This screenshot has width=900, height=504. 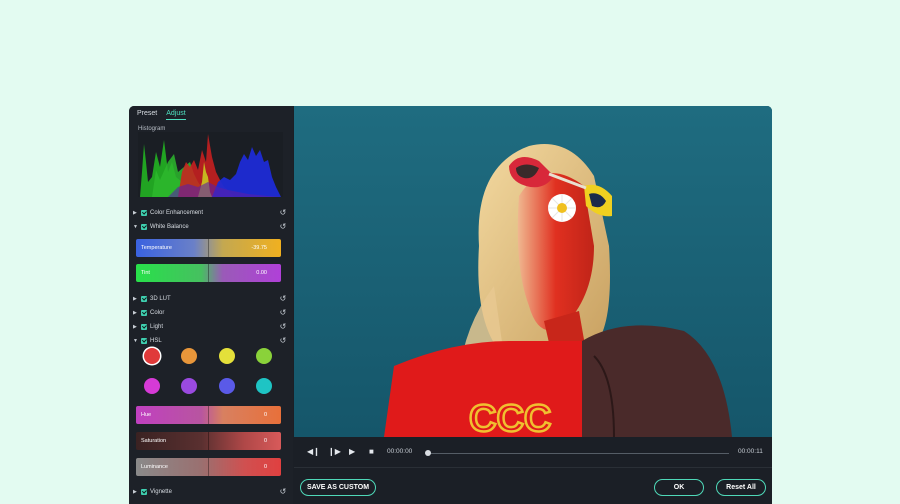 What do you see at coordinates (259, 248) in the screenshot?
I see `temperature-value: -39.75` at bounding box center [259, 248].